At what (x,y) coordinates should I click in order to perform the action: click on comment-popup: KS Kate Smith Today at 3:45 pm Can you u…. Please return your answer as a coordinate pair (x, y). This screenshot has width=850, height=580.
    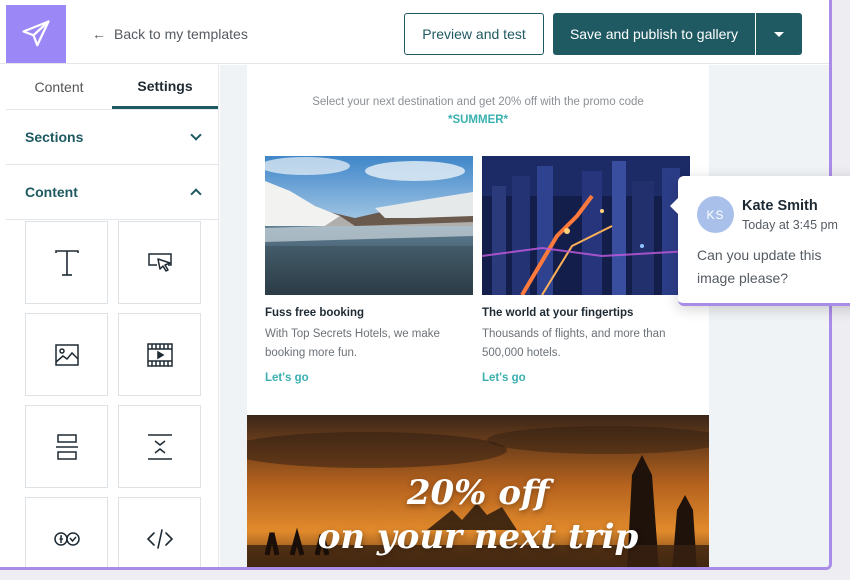
    Looking at the image, I should click on (760, 241).